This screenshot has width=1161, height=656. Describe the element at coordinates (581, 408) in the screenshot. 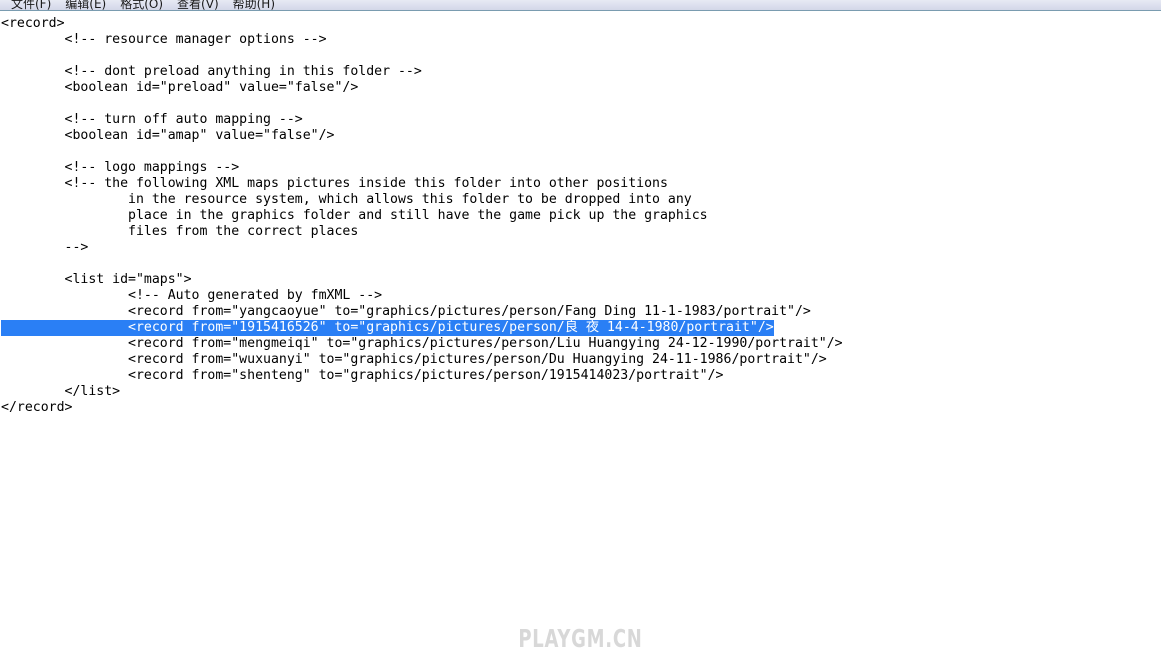

I see `code-line: </record>` at that location.